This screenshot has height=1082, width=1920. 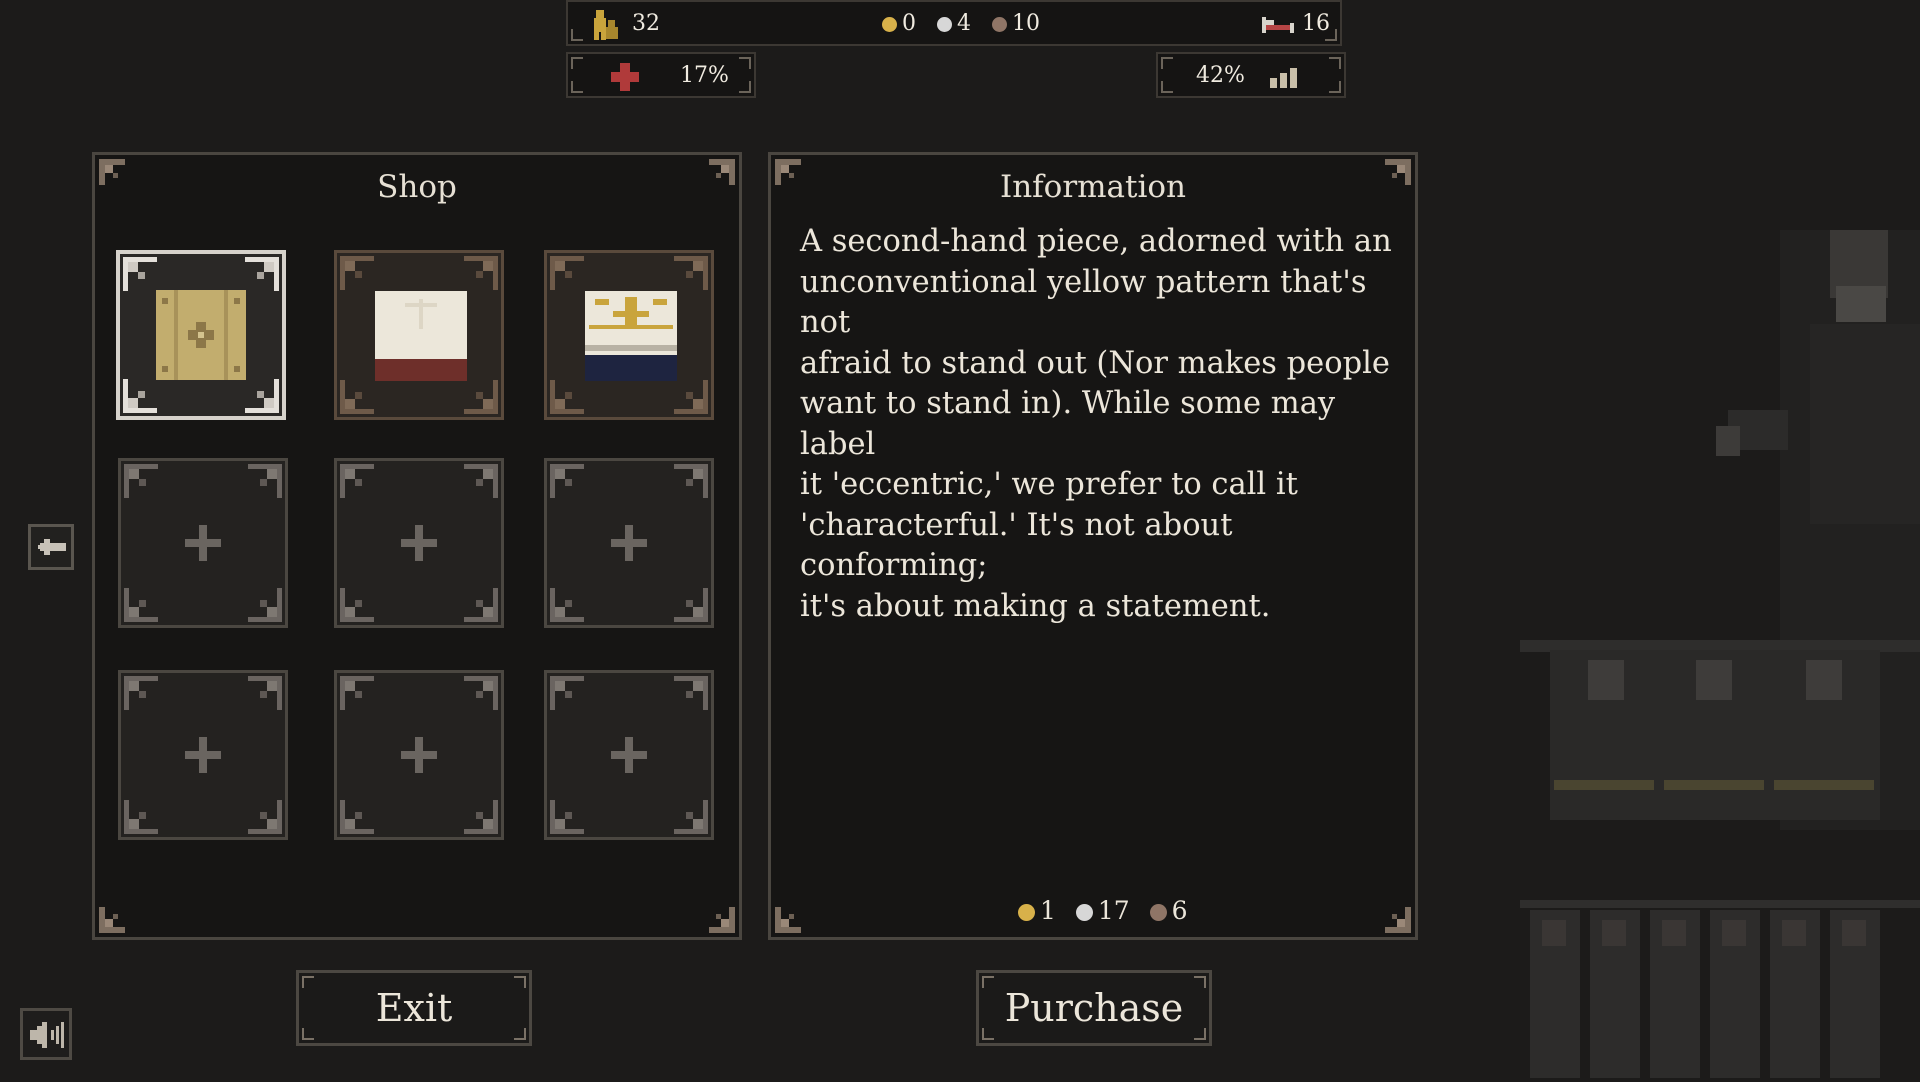 What do you see at coordinates (1287, 77) in the screenshot?
I see `signal-bars-icon` at bounding box center [1287, 77].